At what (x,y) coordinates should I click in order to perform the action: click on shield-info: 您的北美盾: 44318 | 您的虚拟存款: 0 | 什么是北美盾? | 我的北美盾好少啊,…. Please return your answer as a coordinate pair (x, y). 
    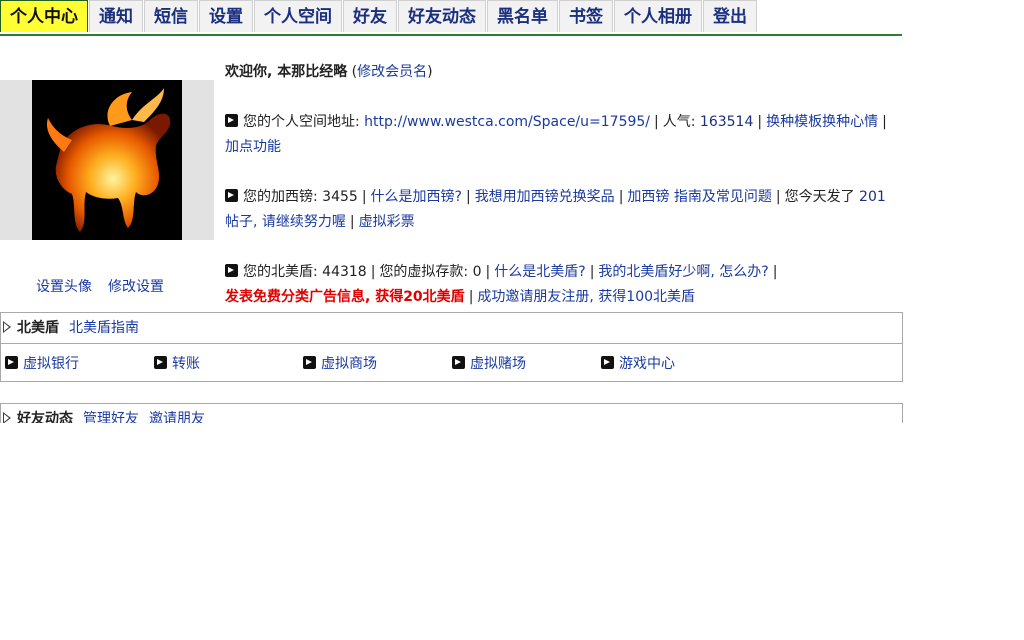
    Looking at the image, I should click on (501, 284).